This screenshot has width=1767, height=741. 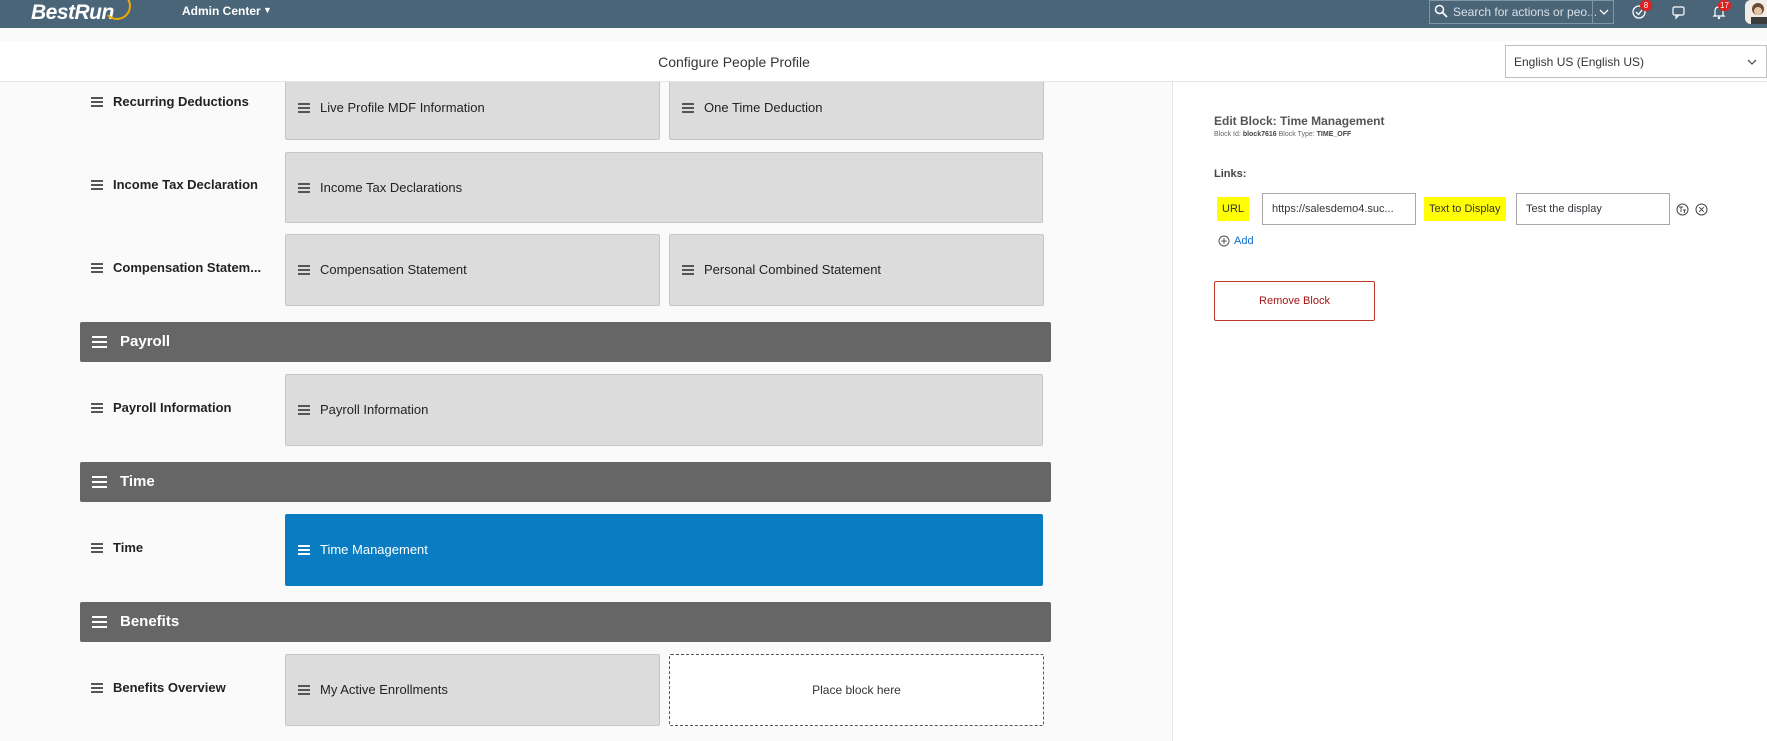 I want to click on section-payroll: Payroll, so click(x=565, y=342).